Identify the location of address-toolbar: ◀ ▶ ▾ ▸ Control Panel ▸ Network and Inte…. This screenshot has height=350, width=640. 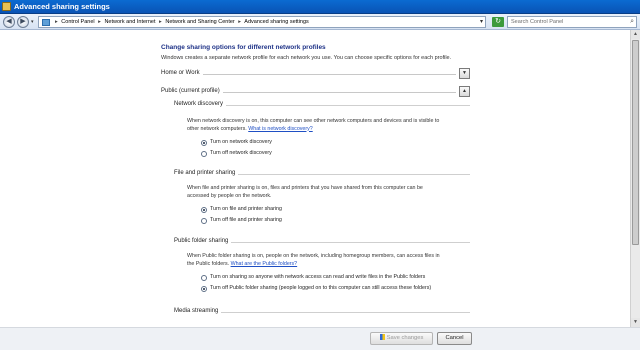
(320, 22).